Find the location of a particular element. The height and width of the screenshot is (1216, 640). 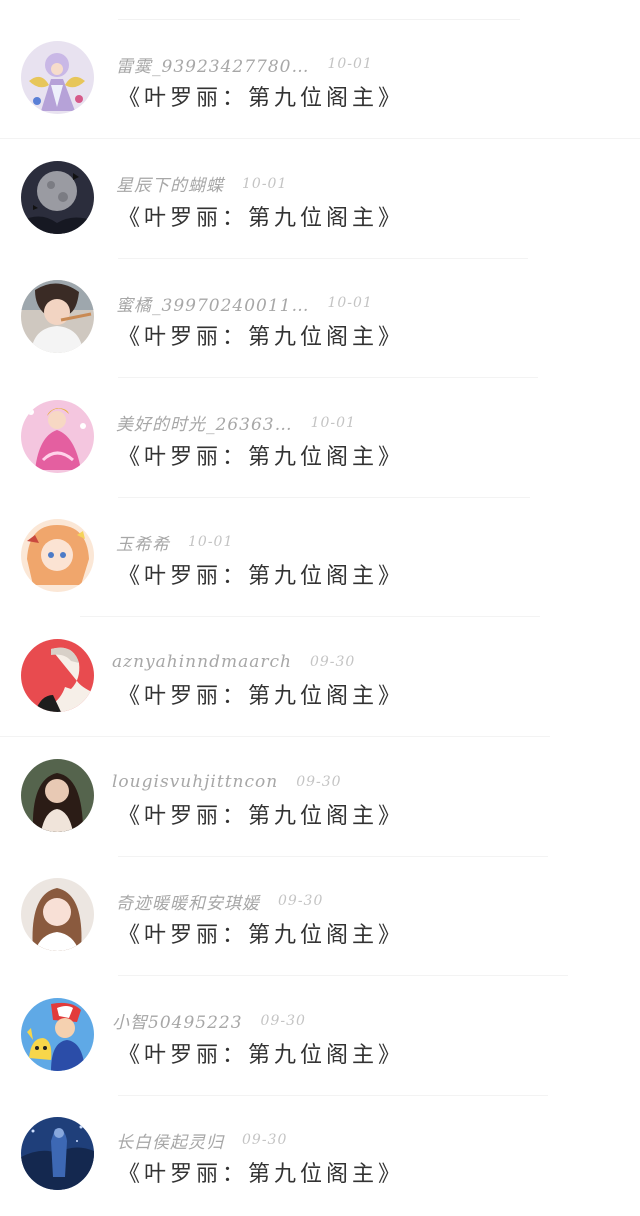

username: aznyahinndmaarch is located at coordinates (202, 662).